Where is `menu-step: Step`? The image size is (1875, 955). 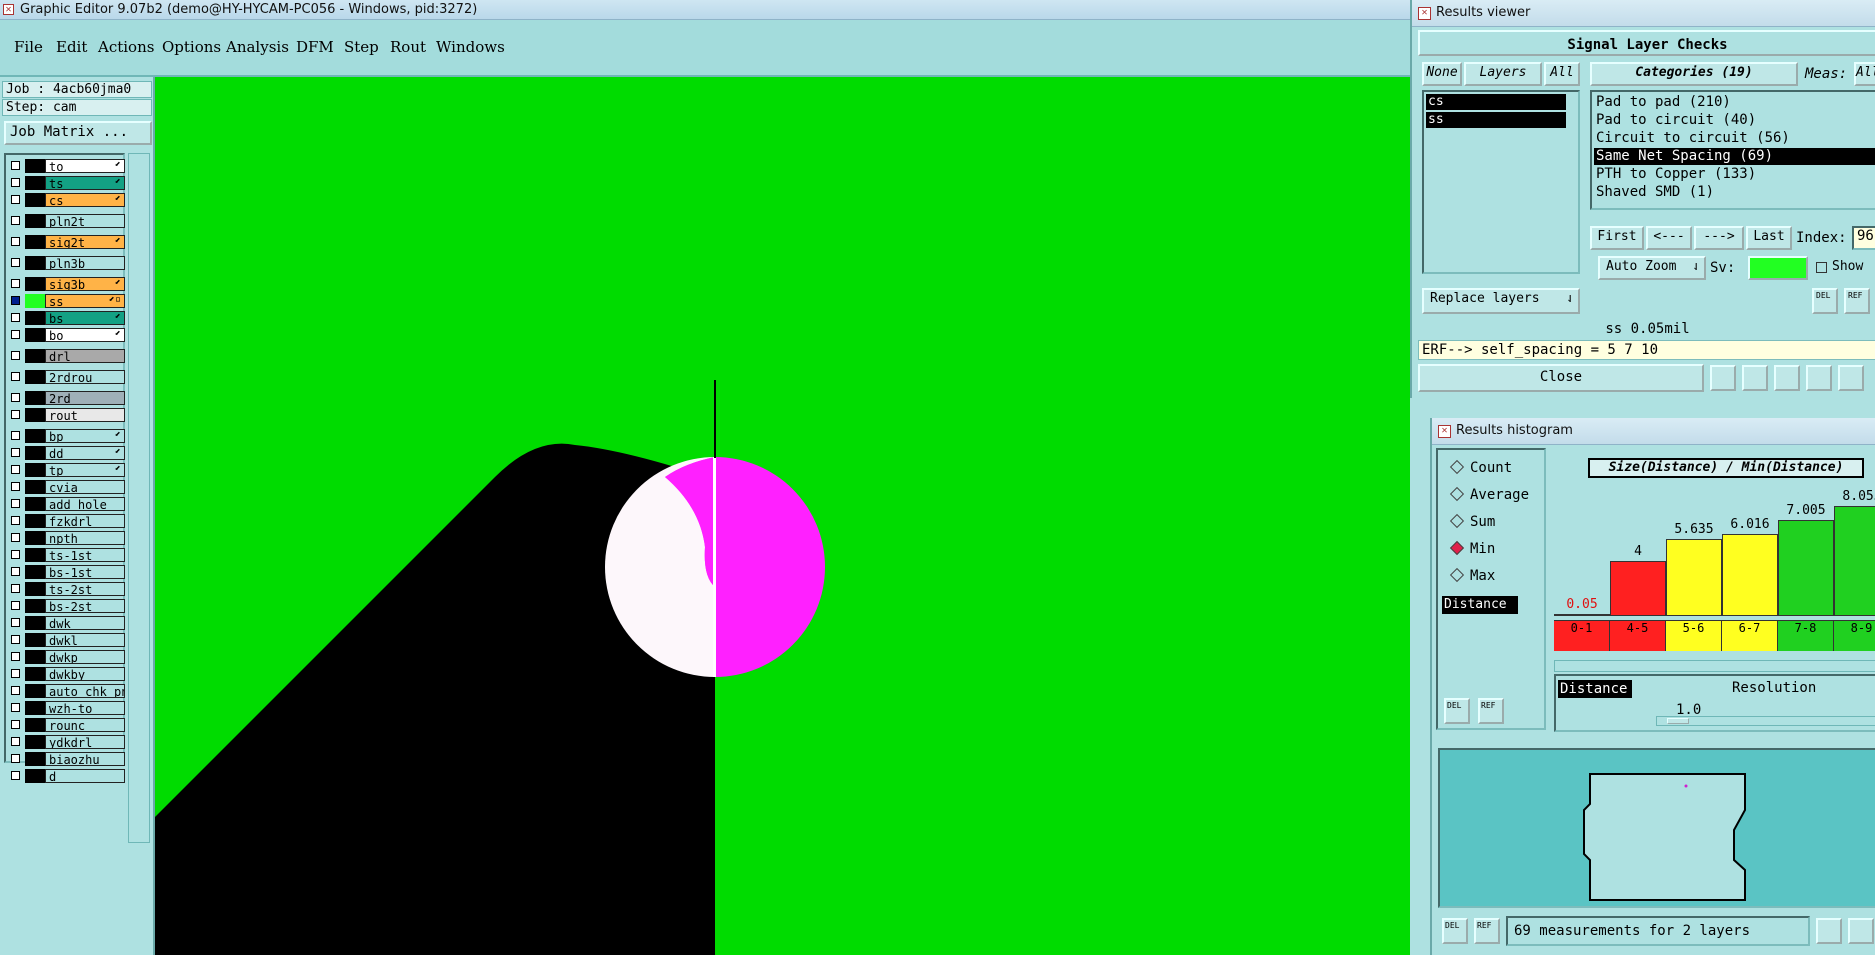
menu-step: Step is located at coordinates (361, 47).